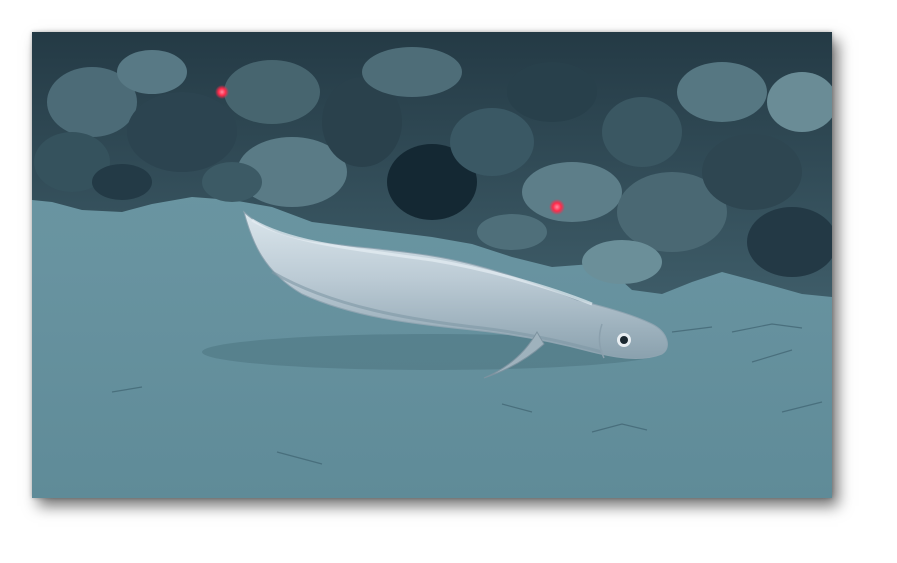 This screenshot has height=563, width=897. Describe the element at coordinates (557, 207) in the screenshot. I see `laser-dot-right` at that location.